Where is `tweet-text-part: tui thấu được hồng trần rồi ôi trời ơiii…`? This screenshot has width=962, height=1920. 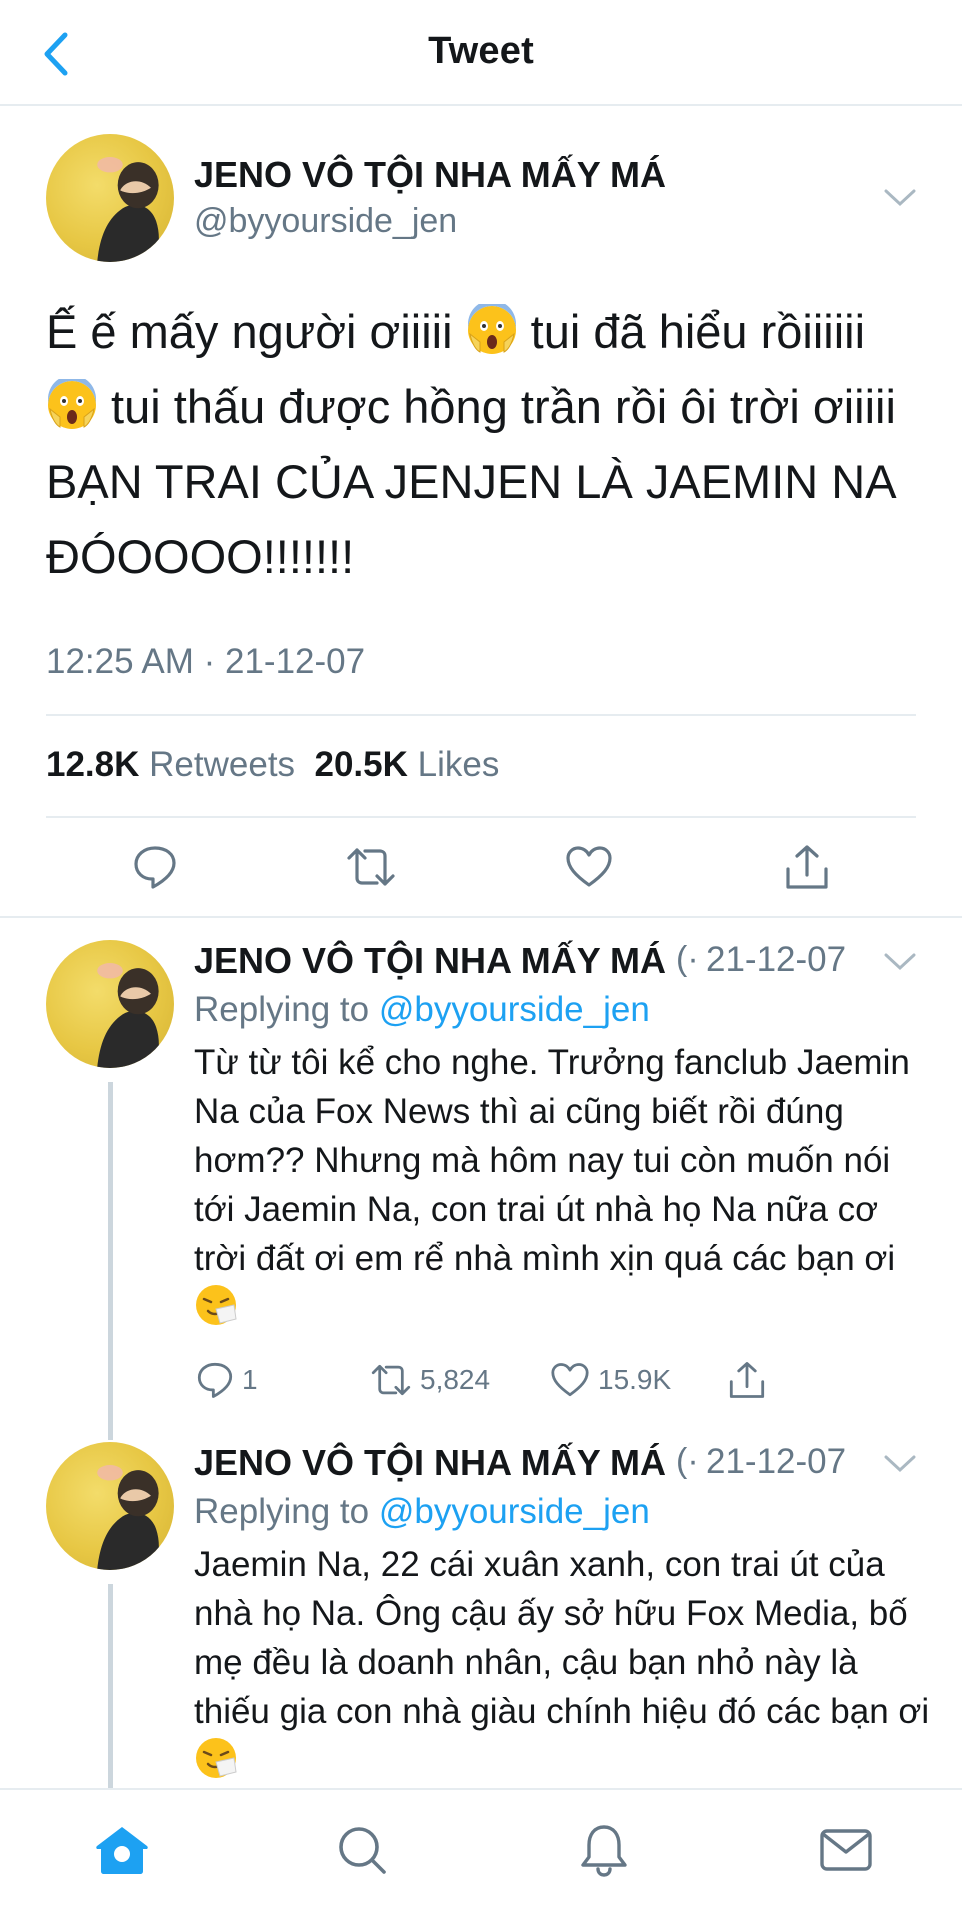 tweet-text-part: tui thấu được hồng trần rồi ôi trời ơiii… is located at coordinates (471, 481).